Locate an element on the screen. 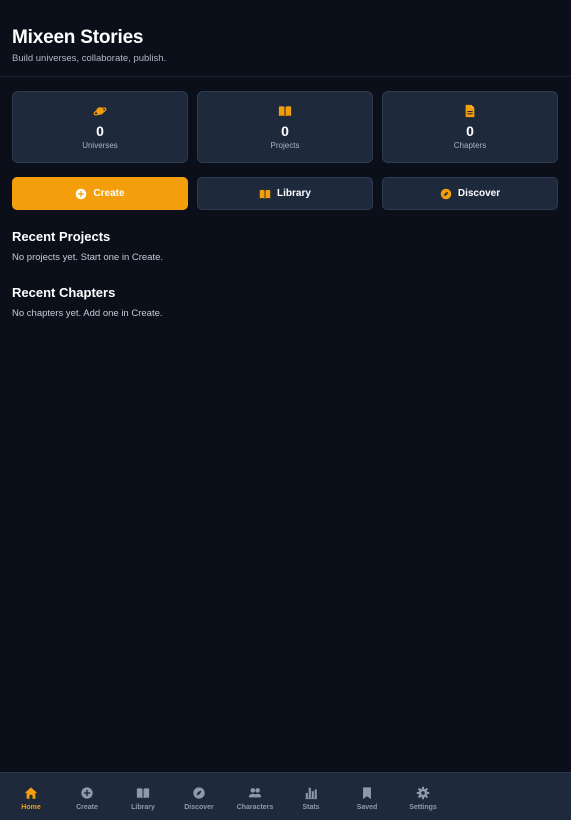  nav-label: Home is located at coordinates (31, 807).